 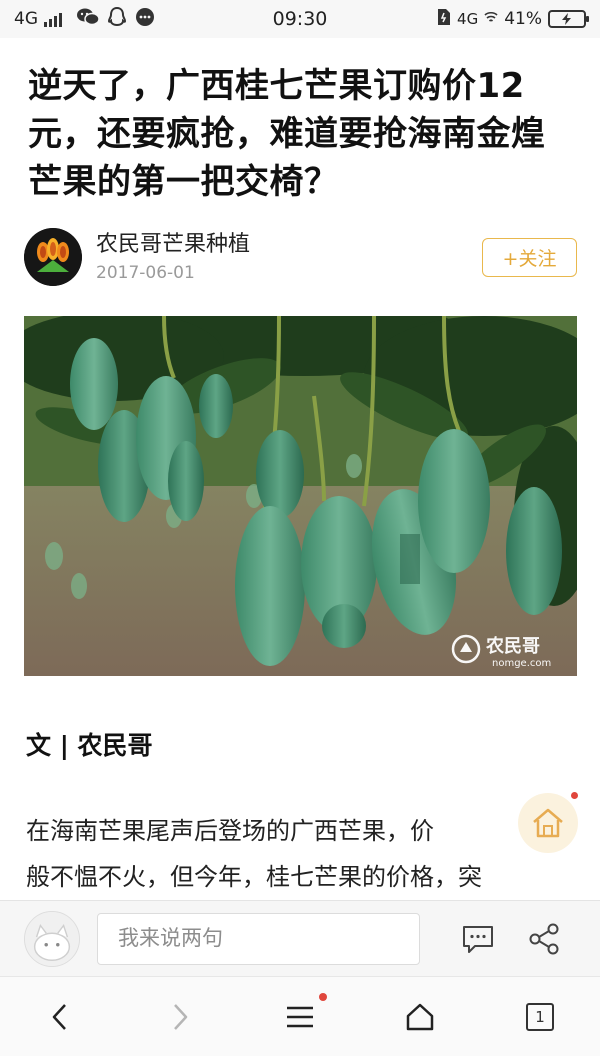 I want to click on menu-notification-dot, so click(x=323, y=997).